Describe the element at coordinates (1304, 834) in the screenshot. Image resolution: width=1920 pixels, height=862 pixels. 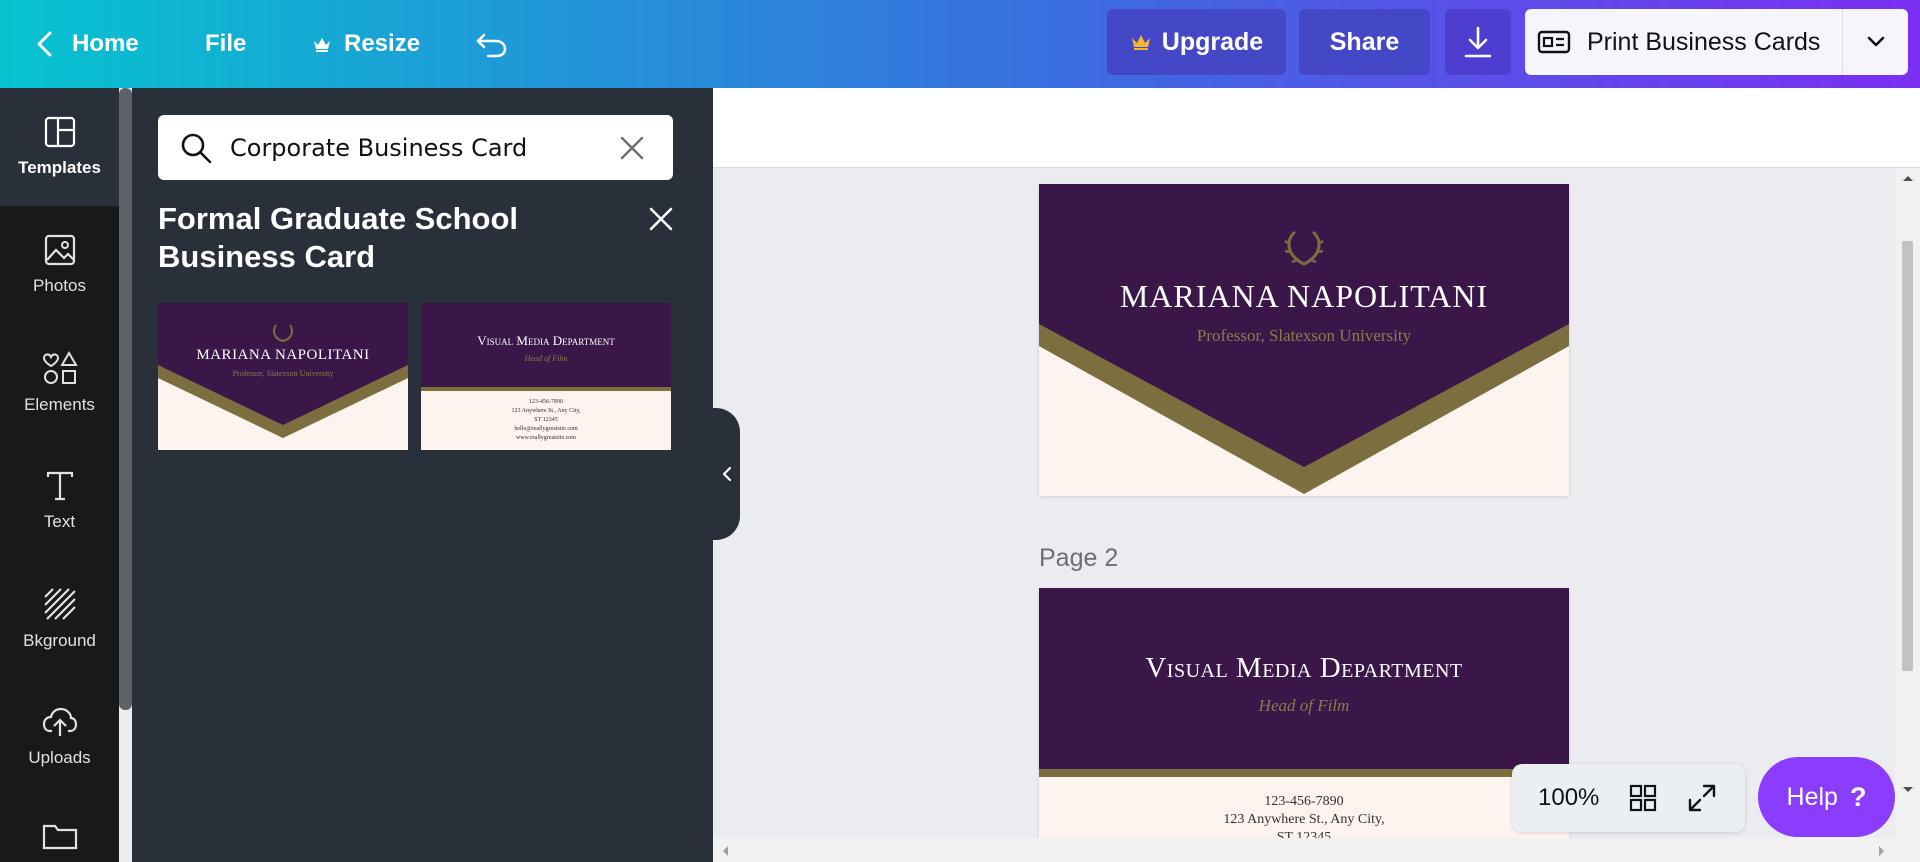
I see `contact-address-2: ST 12345` at that location.